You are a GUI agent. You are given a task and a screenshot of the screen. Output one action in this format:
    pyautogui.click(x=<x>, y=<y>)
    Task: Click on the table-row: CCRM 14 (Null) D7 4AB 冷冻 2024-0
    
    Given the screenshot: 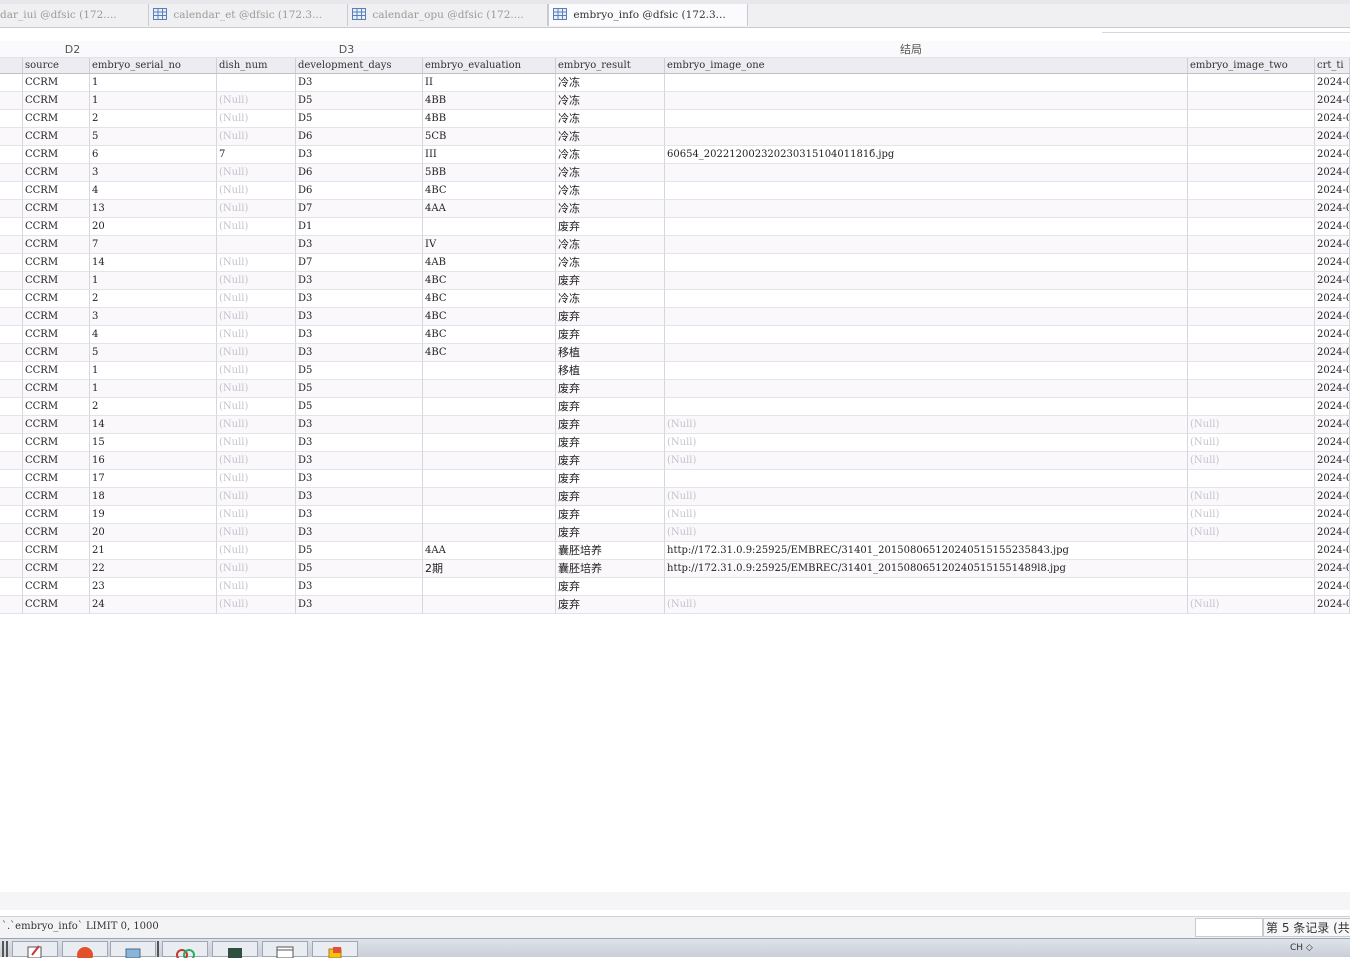 What is the action you would take?
    pyautogui.click(x=675, y=263)
    